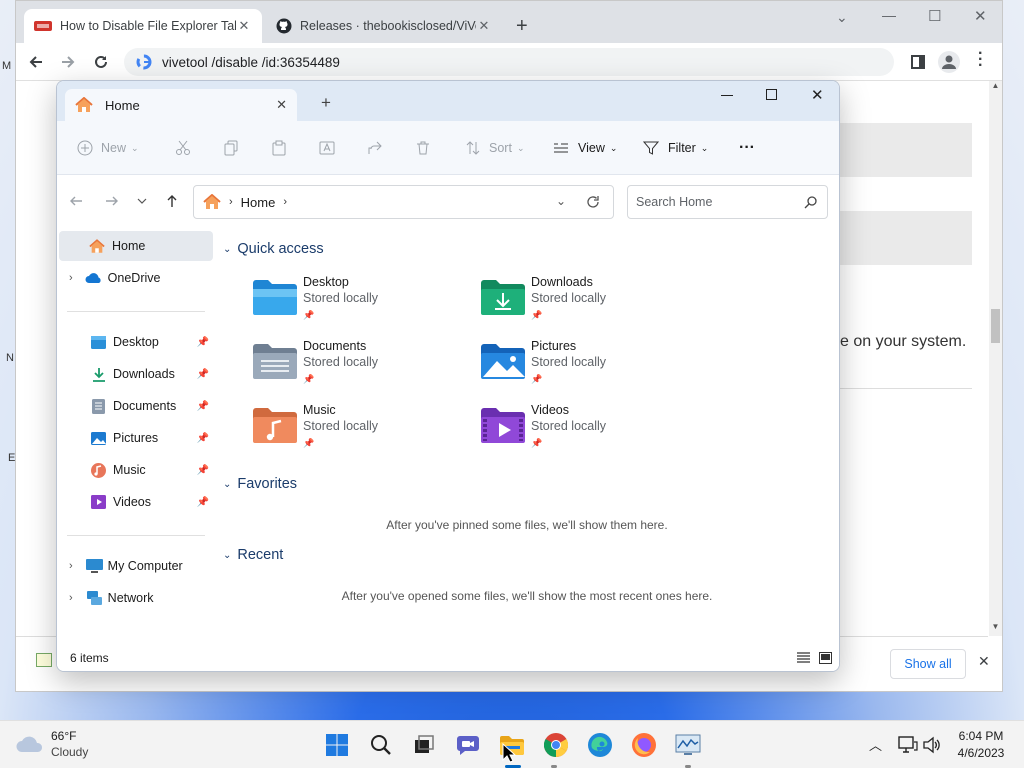 Image resolution: width=1024 pixels, height=768 pixels. Describe the element at coordinates (995, 85) in the screenshot. I see `scroll-up-icon: ▲` at that location.